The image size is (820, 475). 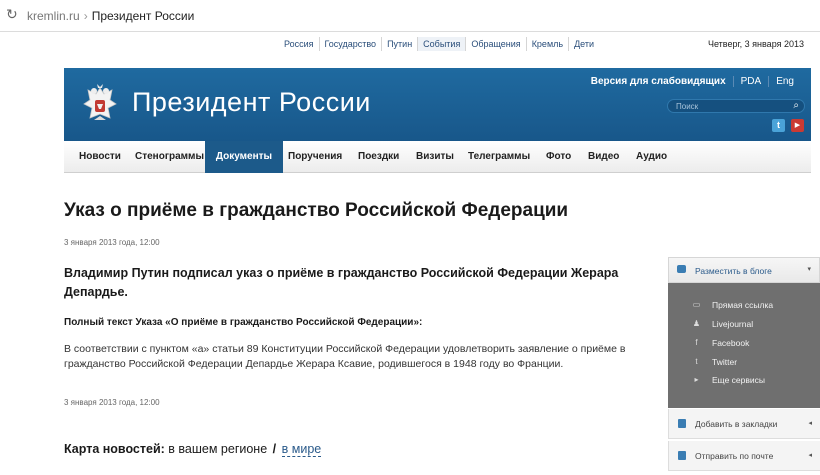 I want to click on section-item-photo: Фото, so click(x=558, y=157).